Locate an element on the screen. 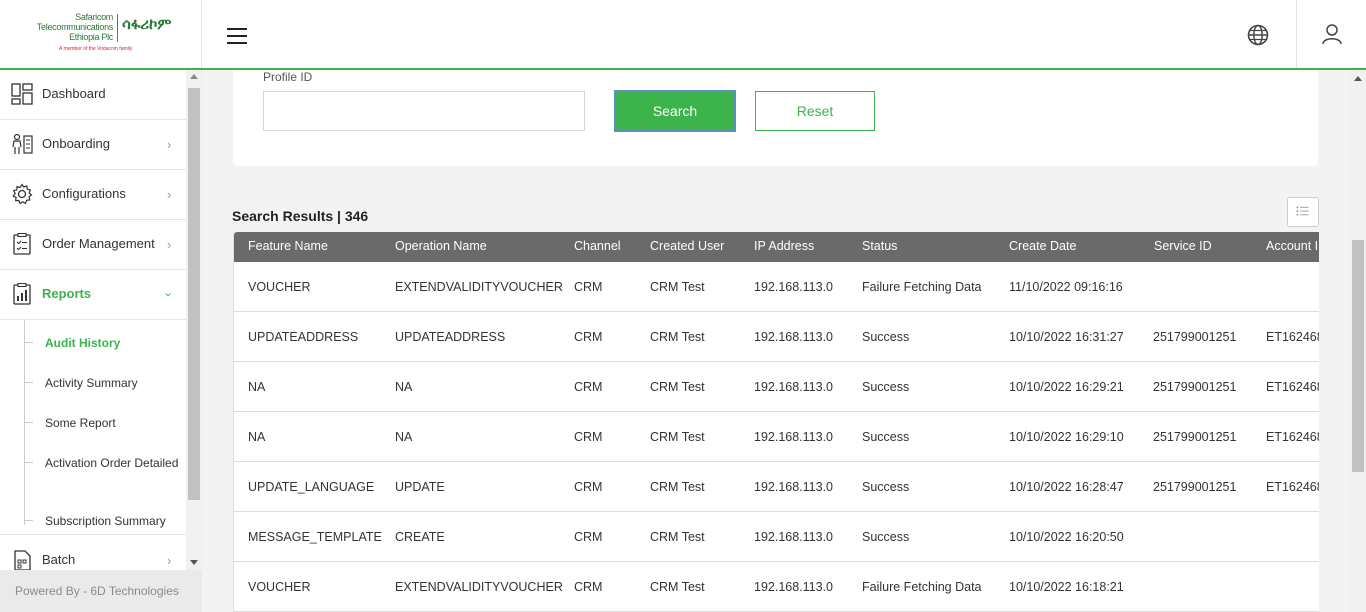  submenu-label: Activity Summary is located at coordinates (91, 383).